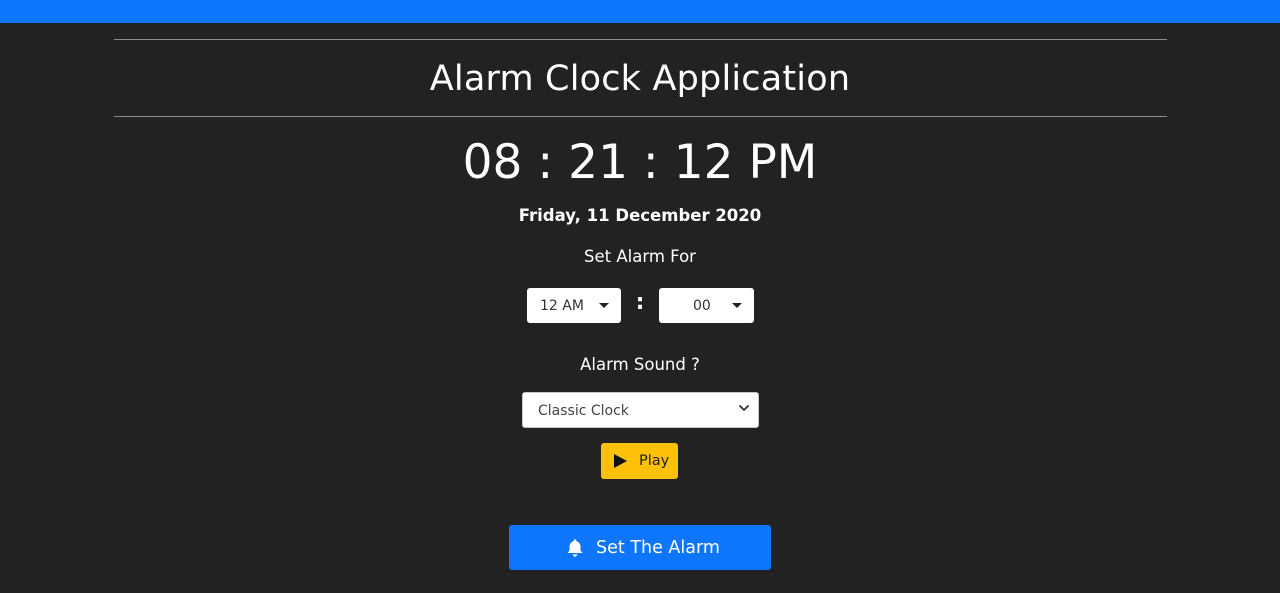  Describe the element at coordinates (575, 548) in the screenshot. I see `bell-icon` at that location.